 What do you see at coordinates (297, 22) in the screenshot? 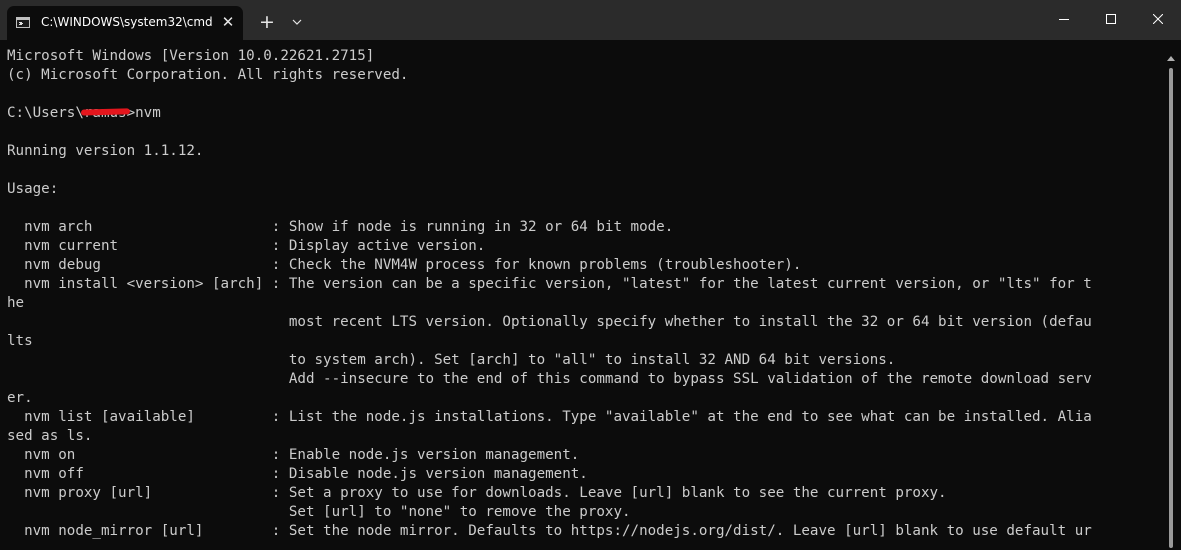
I see `chevron-down-icon` at bounding box center [297, 22].